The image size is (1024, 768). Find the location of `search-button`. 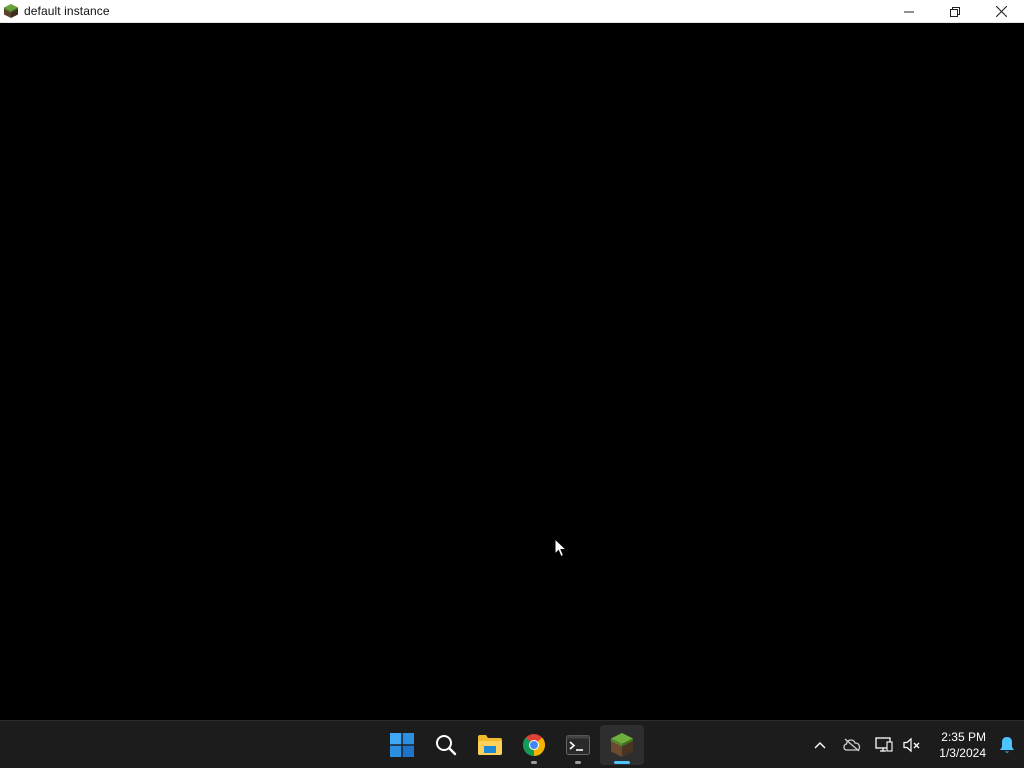

search-button is located at coordinates (446, 745).